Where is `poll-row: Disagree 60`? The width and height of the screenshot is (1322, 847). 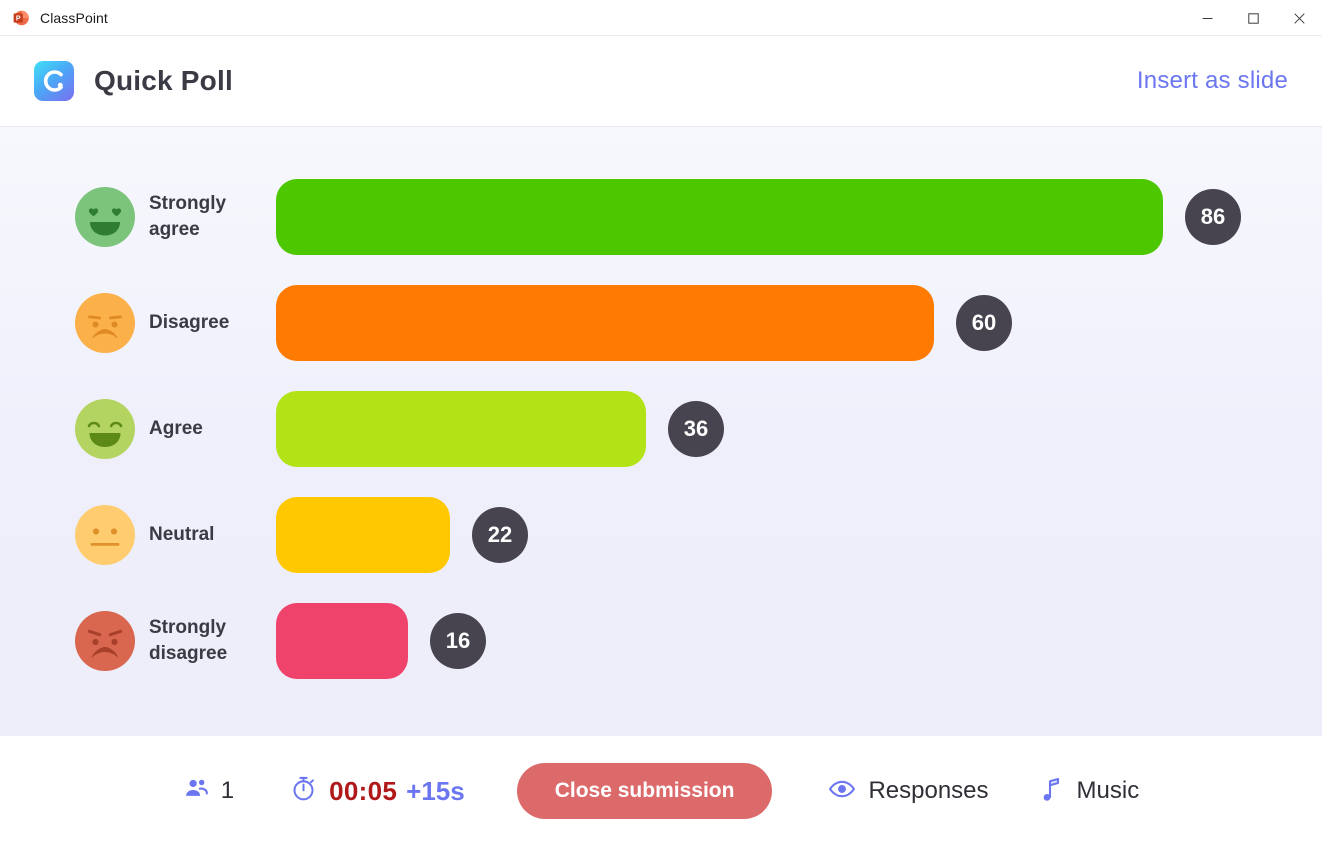
poll-row: Disagree 60 is located at coordinates (661, 323).